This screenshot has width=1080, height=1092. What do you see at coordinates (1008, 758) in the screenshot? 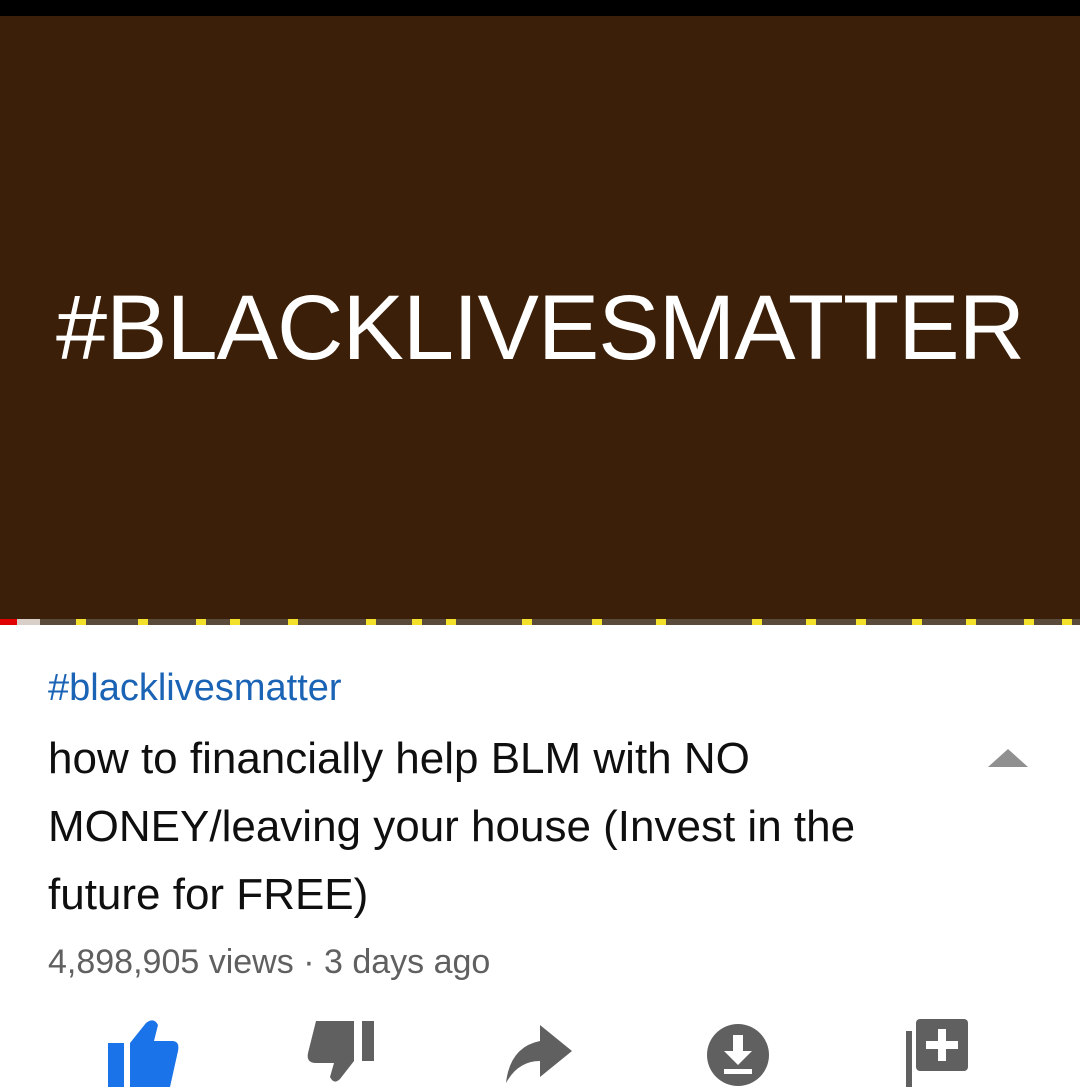
I see `chevron-up-icon` at bounding box center [1008, 758].